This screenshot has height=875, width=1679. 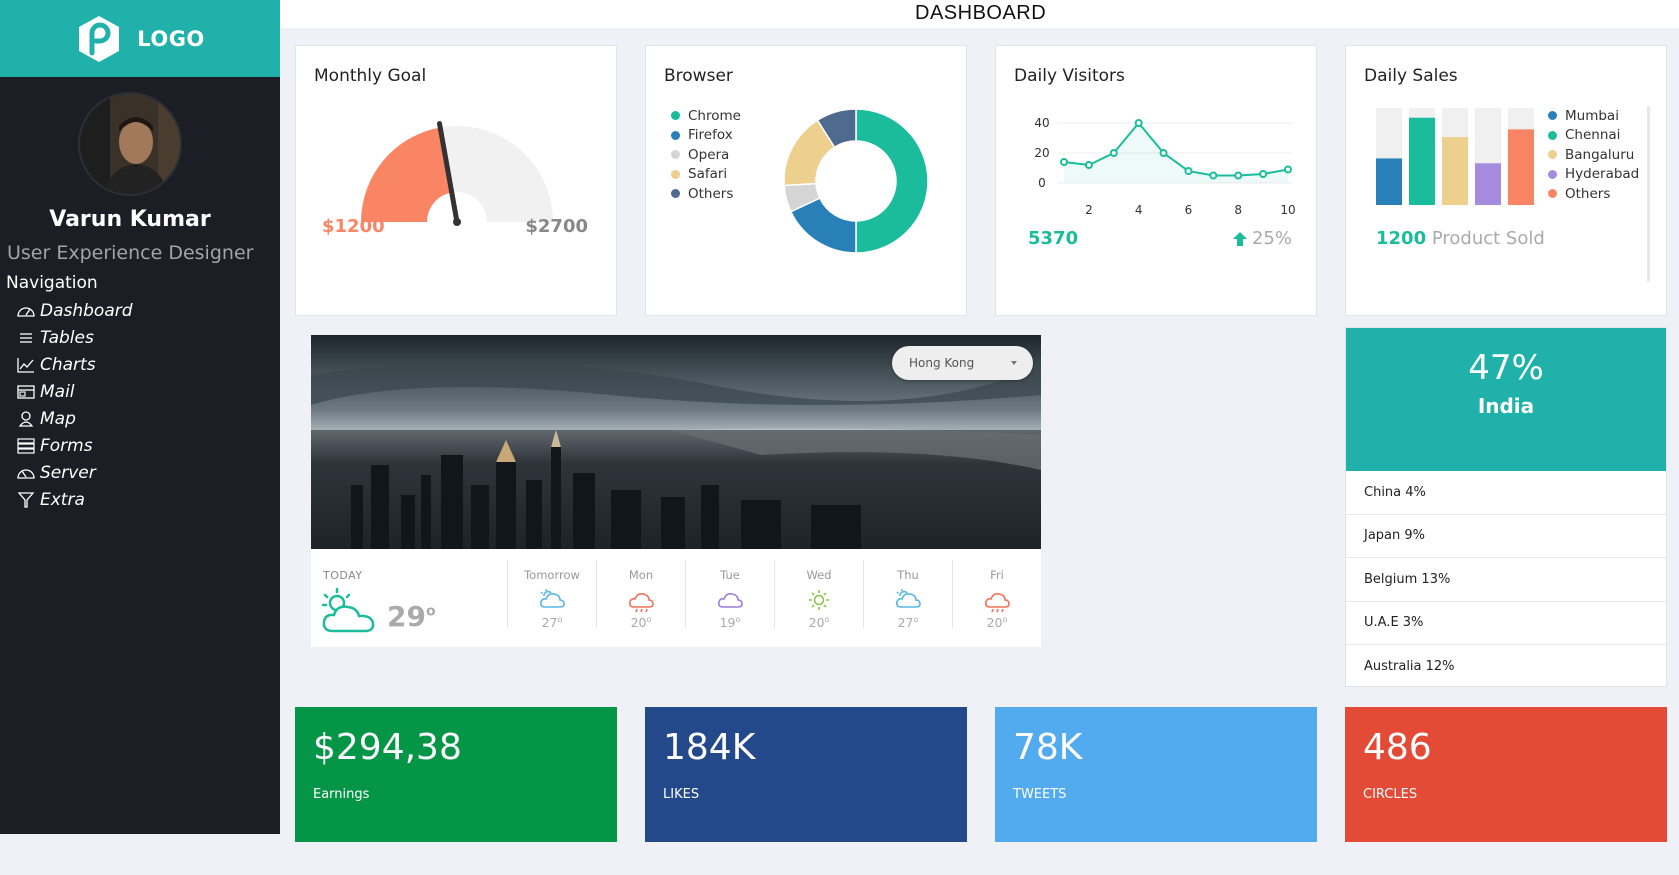 I want to click on funnel-icon, so click(x=26, y=499).